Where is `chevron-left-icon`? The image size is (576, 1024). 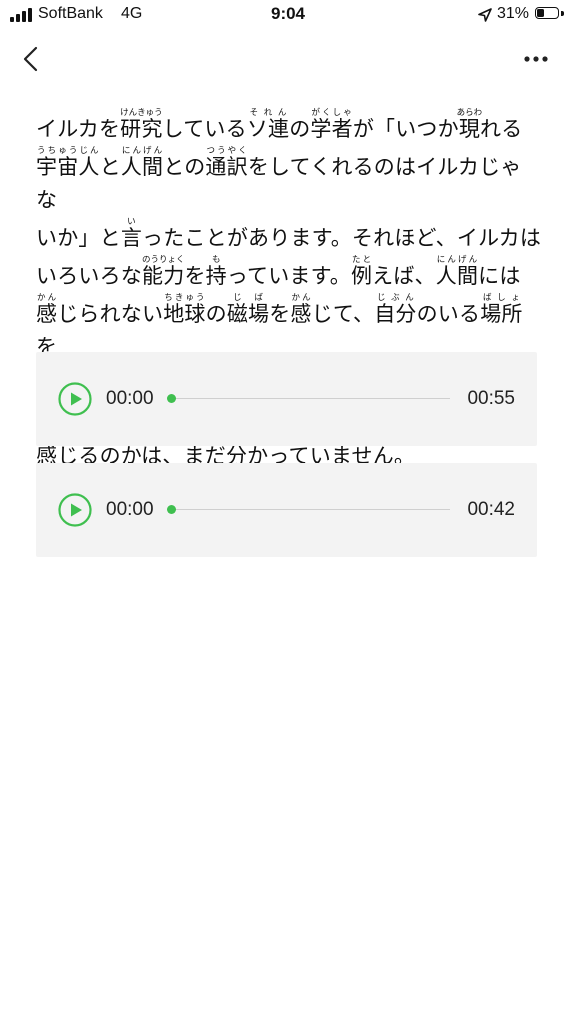
chevron-left-icon is located at coordinates (30, 59).